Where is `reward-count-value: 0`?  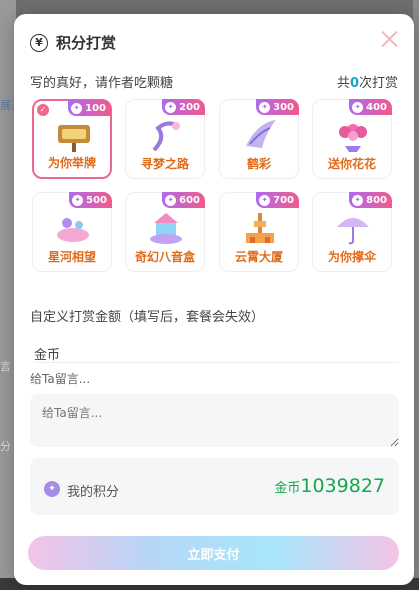 reward-count-value: 0 is located at coordinates (354, 83).